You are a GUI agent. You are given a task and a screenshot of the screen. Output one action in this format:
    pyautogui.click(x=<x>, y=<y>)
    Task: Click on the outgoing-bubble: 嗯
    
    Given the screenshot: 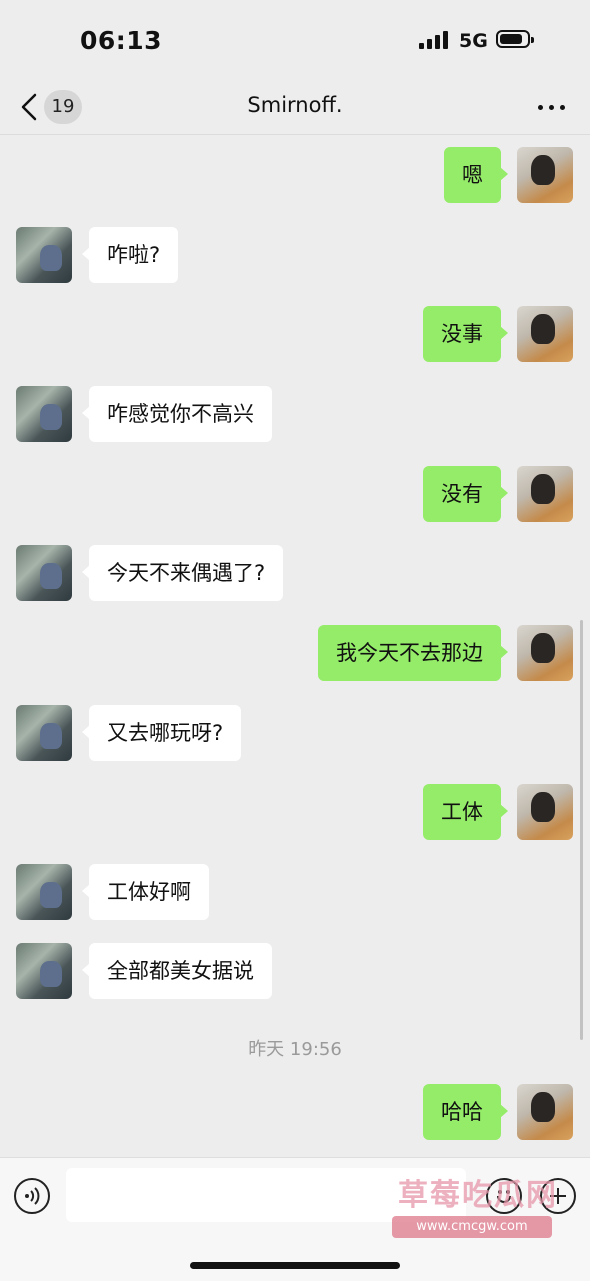 What is the action you would take?
    pyautogui.click(x=476, y=175)
    